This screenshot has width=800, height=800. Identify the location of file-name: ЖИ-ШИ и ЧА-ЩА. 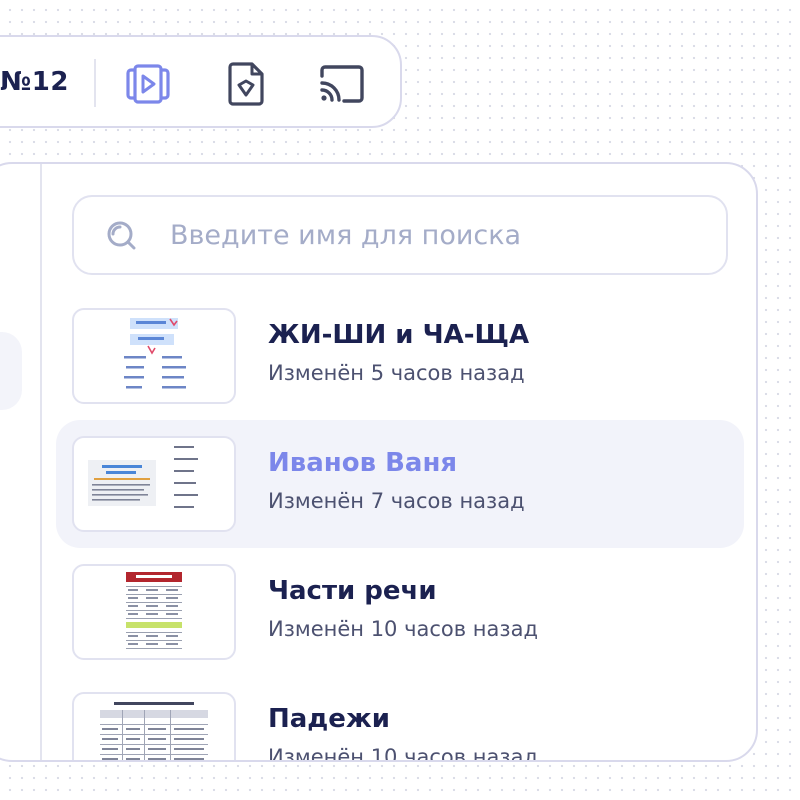
(399, 335).